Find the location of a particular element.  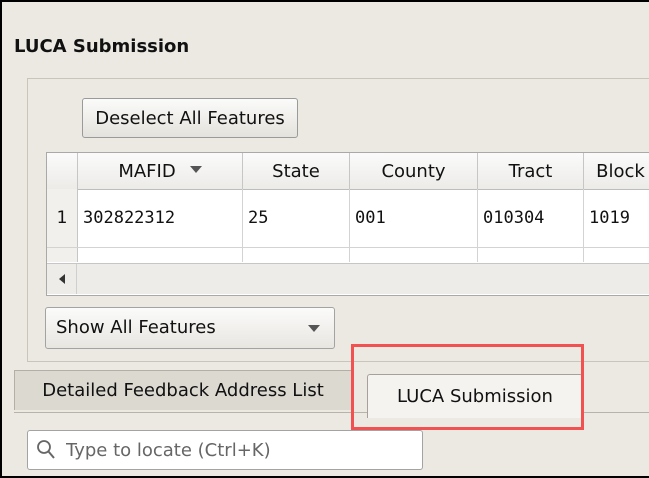

cell-mafid: 302822312 is located at coordinates (160, 218).